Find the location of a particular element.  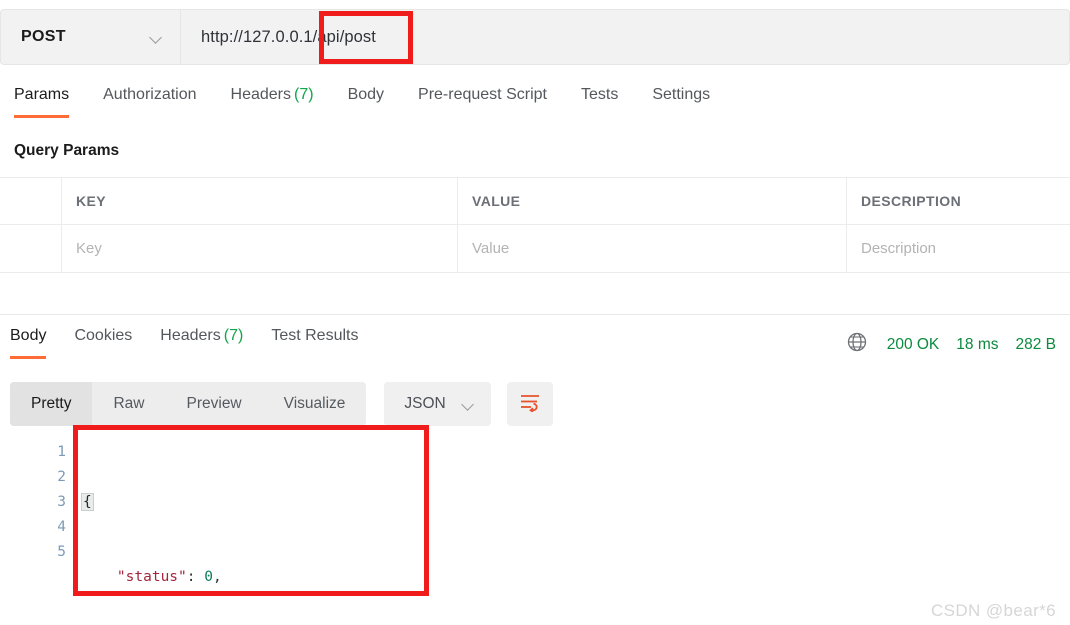

status-code: 200 OK is located at coordinates (913, 344).